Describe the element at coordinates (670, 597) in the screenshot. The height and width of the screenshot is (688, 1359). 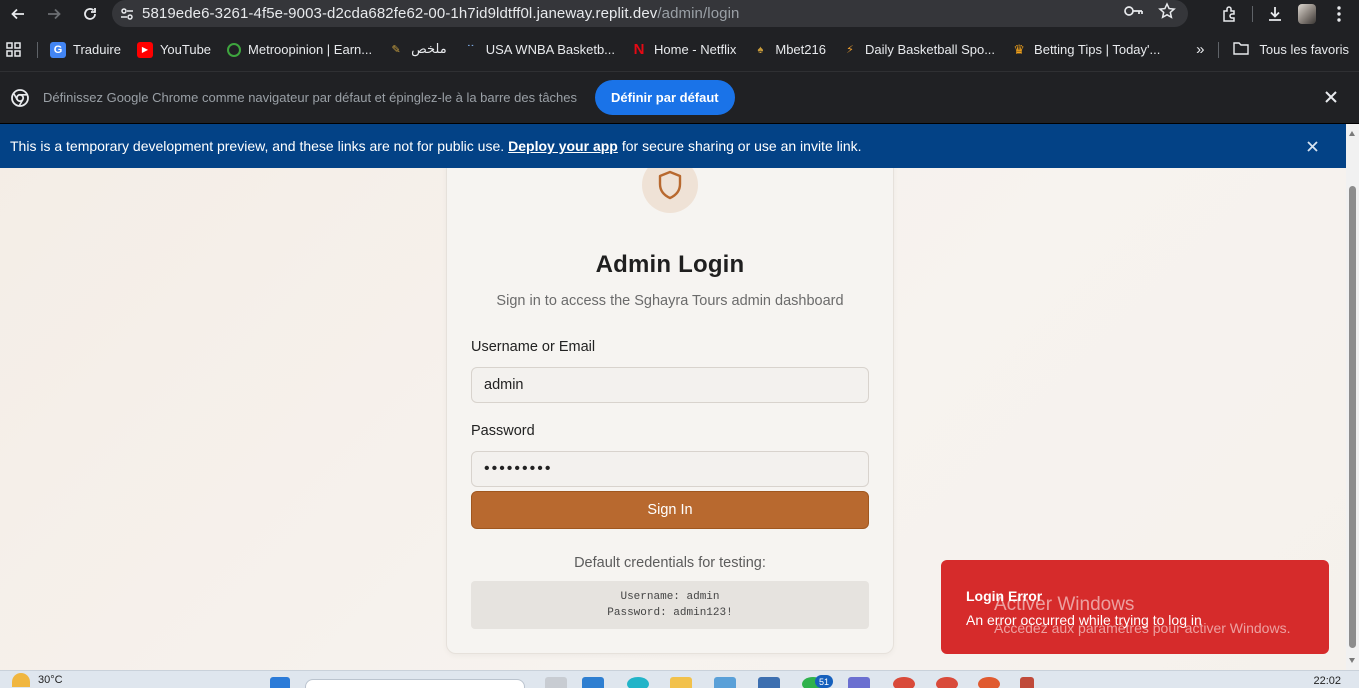
I see `credentials-username: Username: admin` at that location.